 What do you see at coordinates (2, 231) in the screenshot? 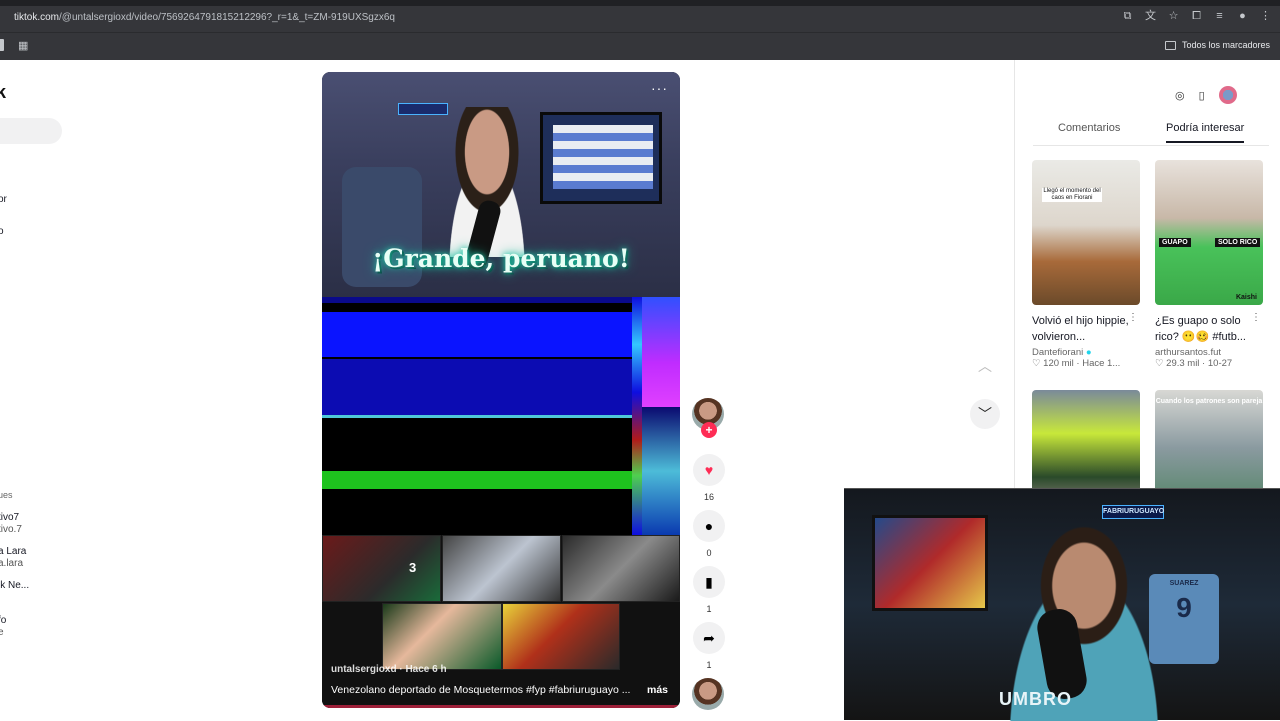
I see `sidebar-item: o` at bounding box center [2, 231].